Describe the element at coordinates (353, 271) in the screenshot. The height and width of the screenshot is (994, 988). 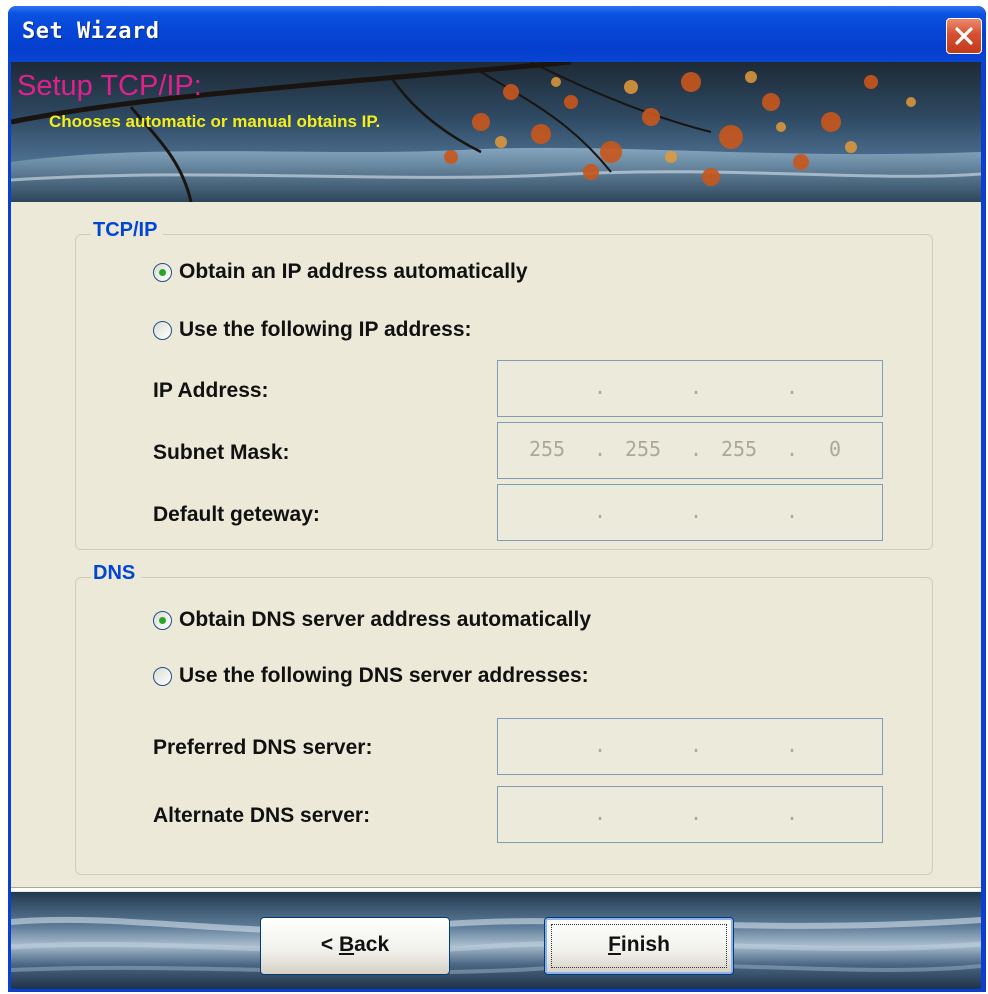
I see `radio-label: Obtain an IP address automatically` at that location.